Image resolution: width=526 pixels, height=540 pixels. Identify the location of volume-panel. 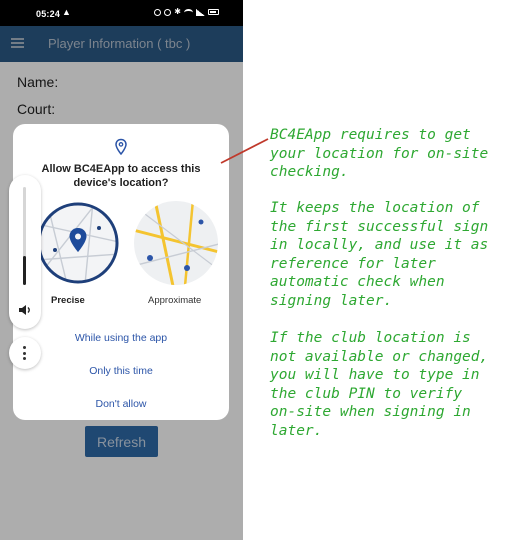
(25, 252).